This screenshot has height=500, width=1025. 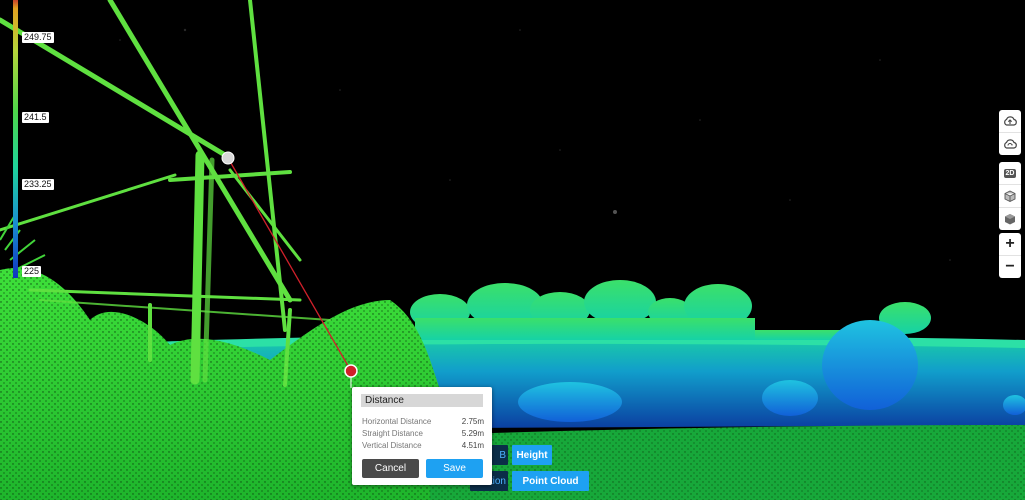 I want to click on row-label: Horizontal Distance, so click(x=397, y=421).